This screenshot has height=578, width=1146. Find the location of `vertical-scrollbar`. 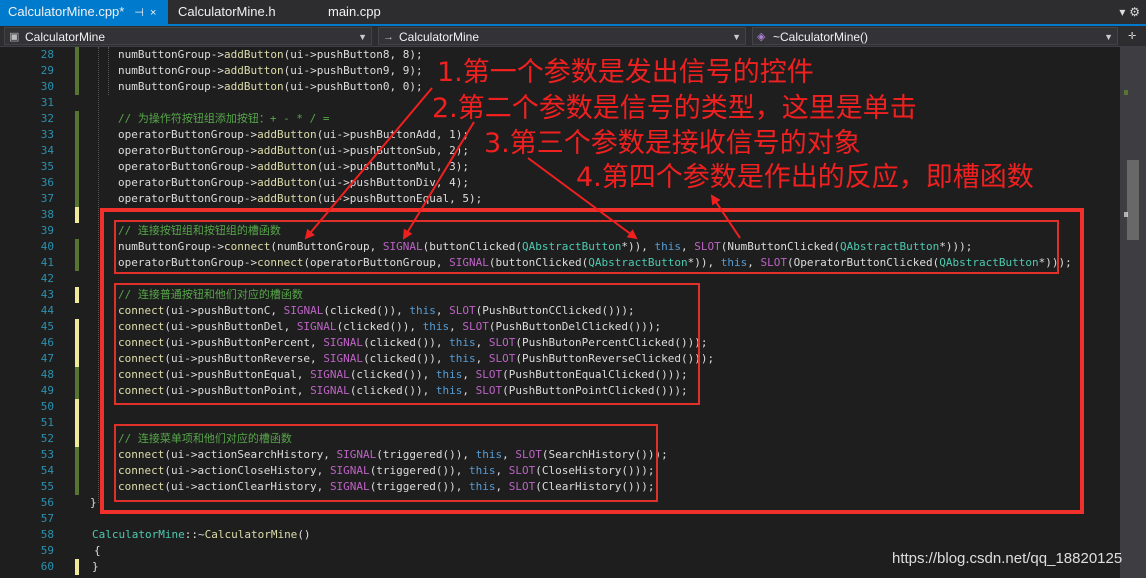

vertical-scrollbar is located at coordinates (1133, 312).